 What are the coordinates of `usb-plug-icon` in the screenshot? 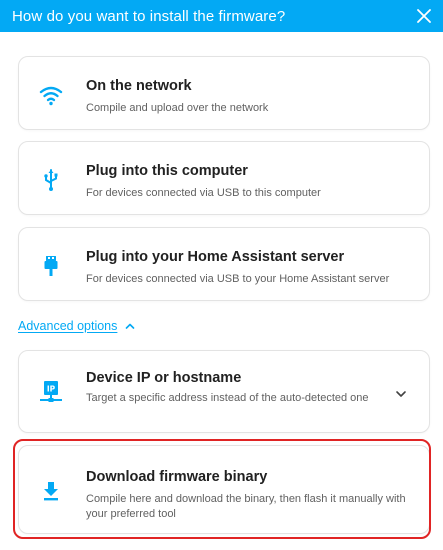 It's located at (51, 266).